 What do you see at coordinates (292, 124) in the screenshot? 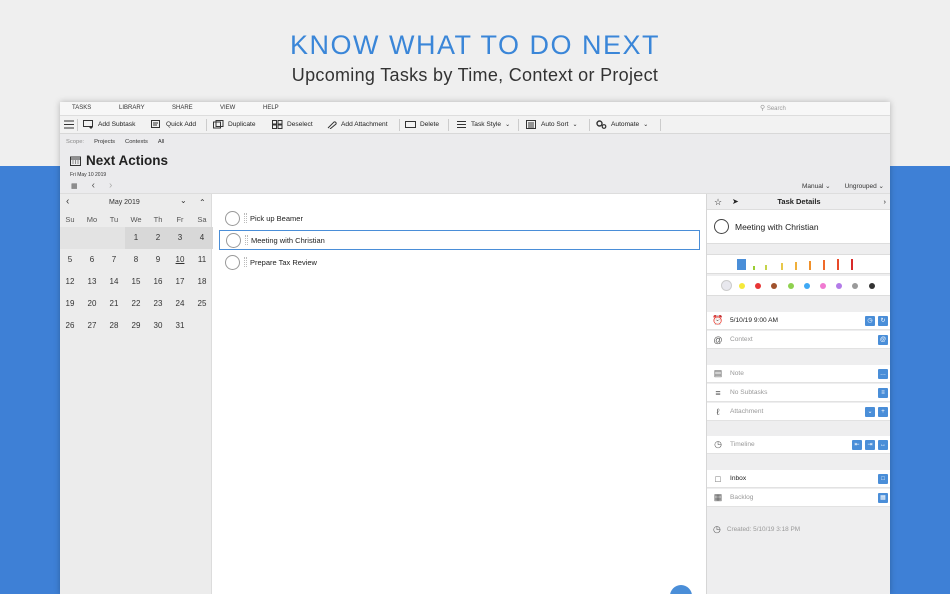
I see `deselect-button: Deselect` at bounding box center [292, 124].